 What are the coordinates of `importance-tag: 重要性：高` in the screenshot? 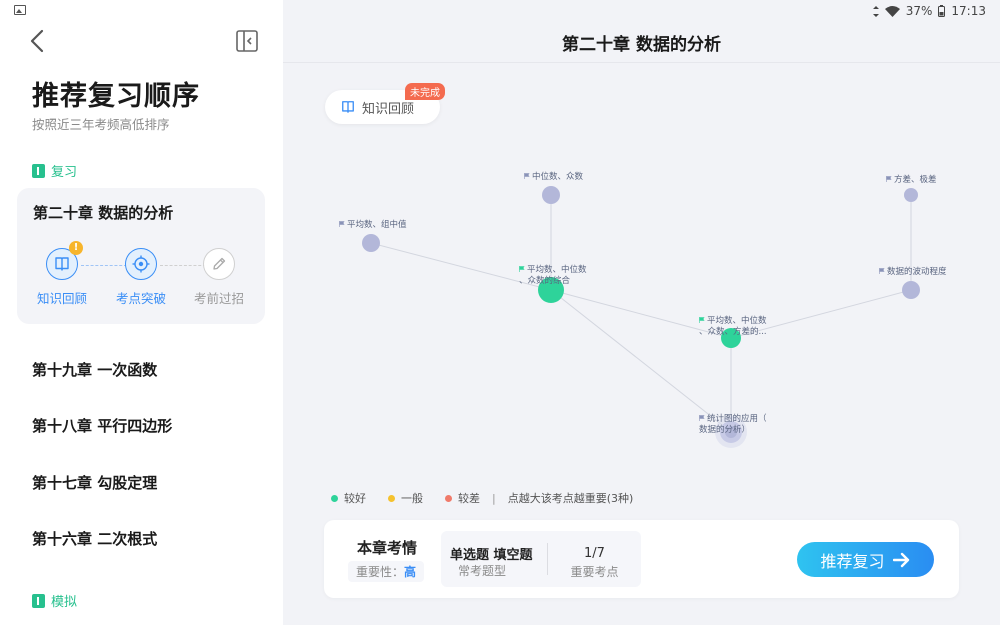 It's located at (386, 571).